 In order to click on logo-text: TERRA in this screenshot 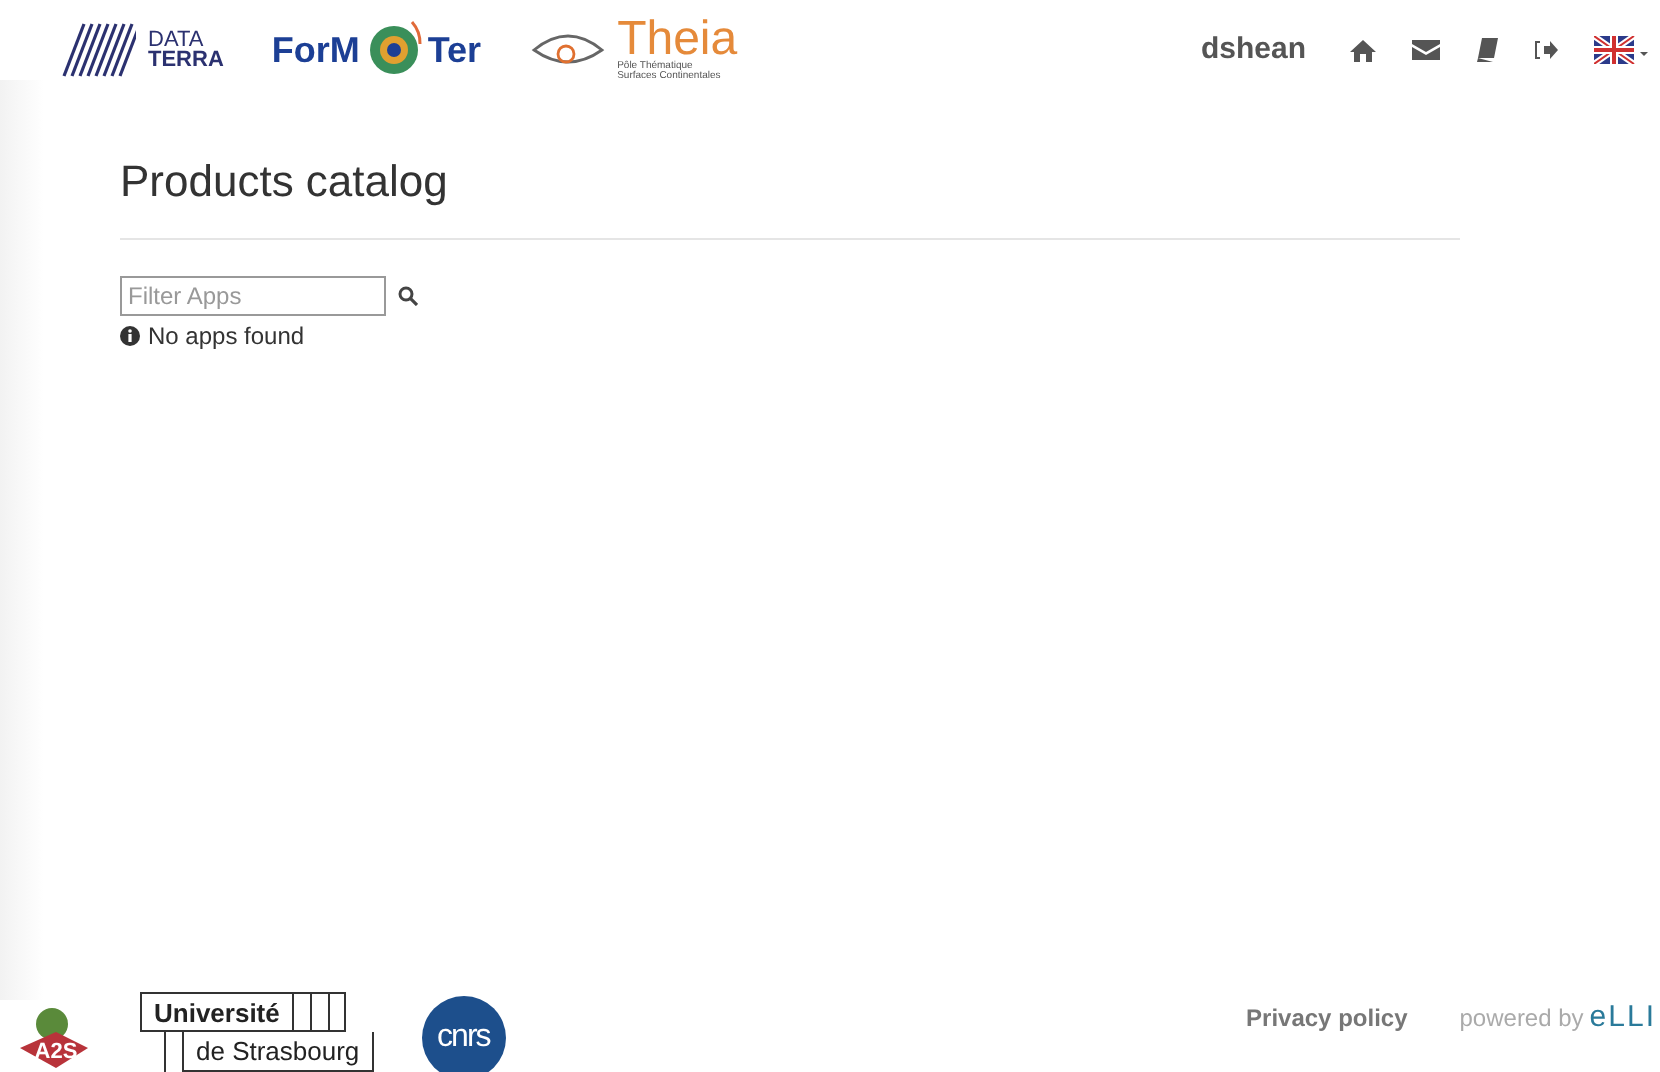, I will do `click(186, 60)`.